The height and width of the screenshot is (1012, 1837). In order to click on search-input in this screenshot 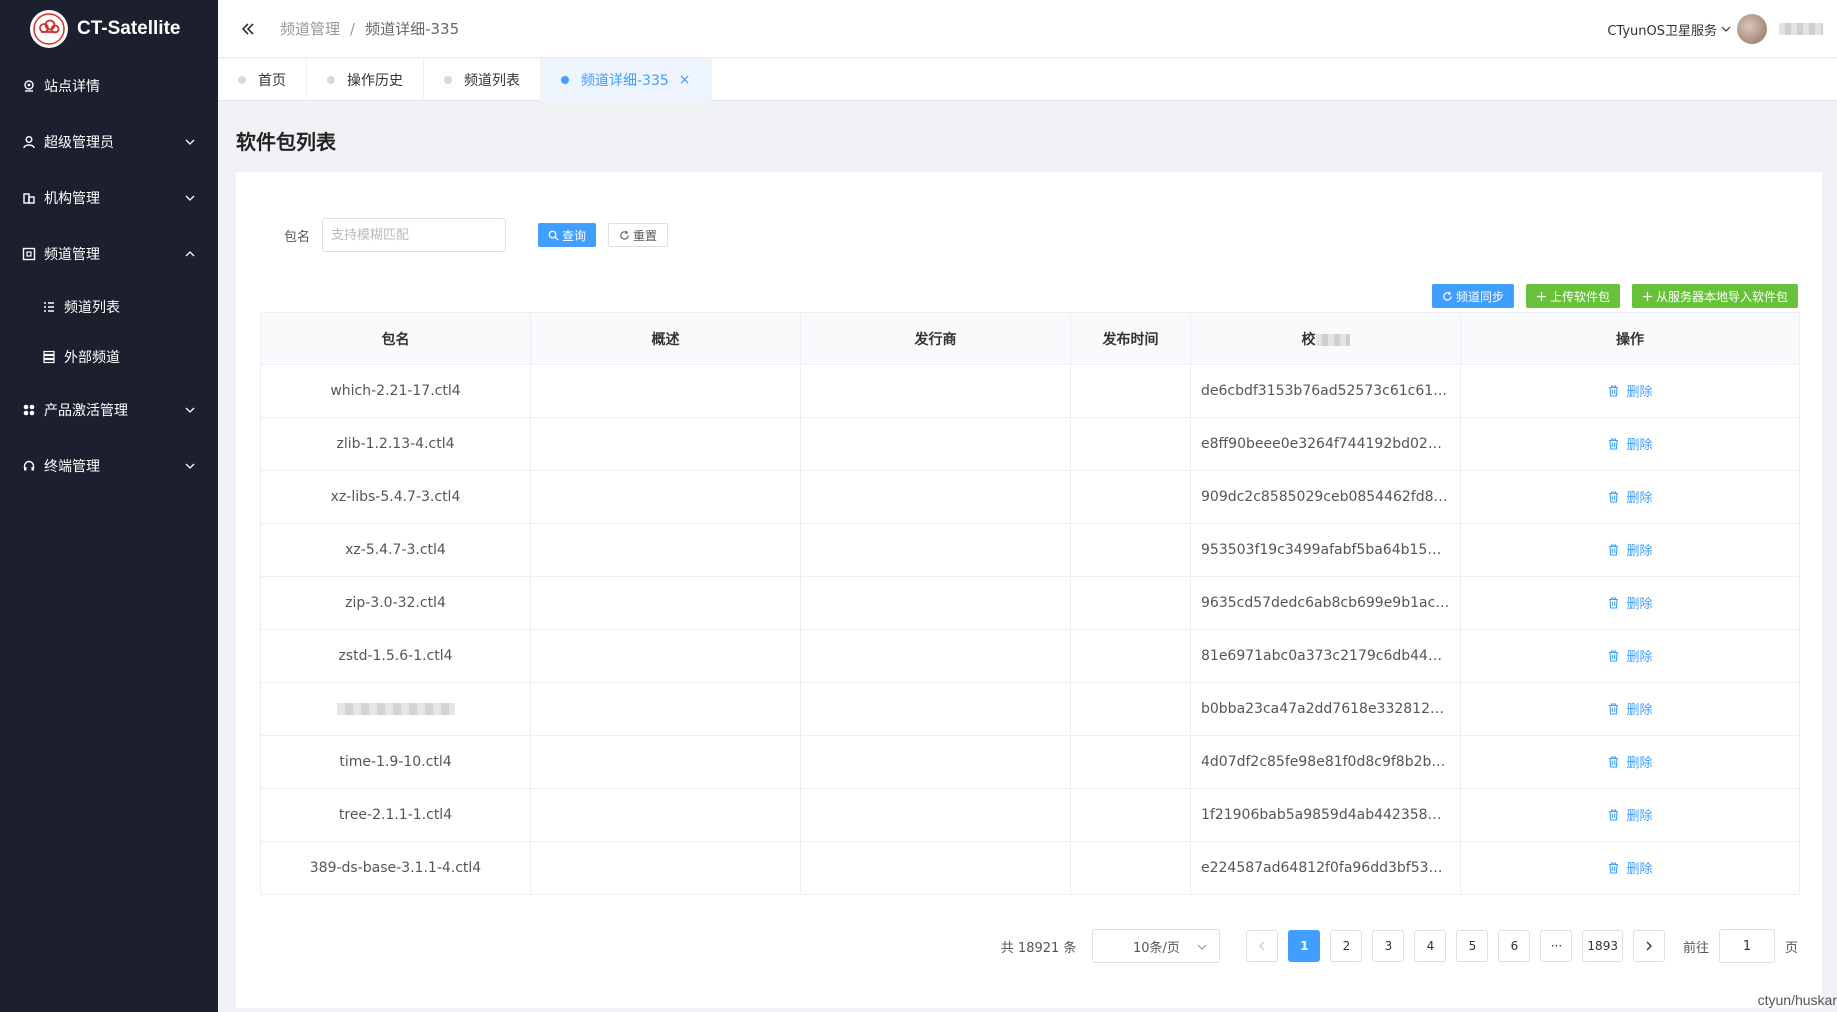, I will do `click(414, 235)`.